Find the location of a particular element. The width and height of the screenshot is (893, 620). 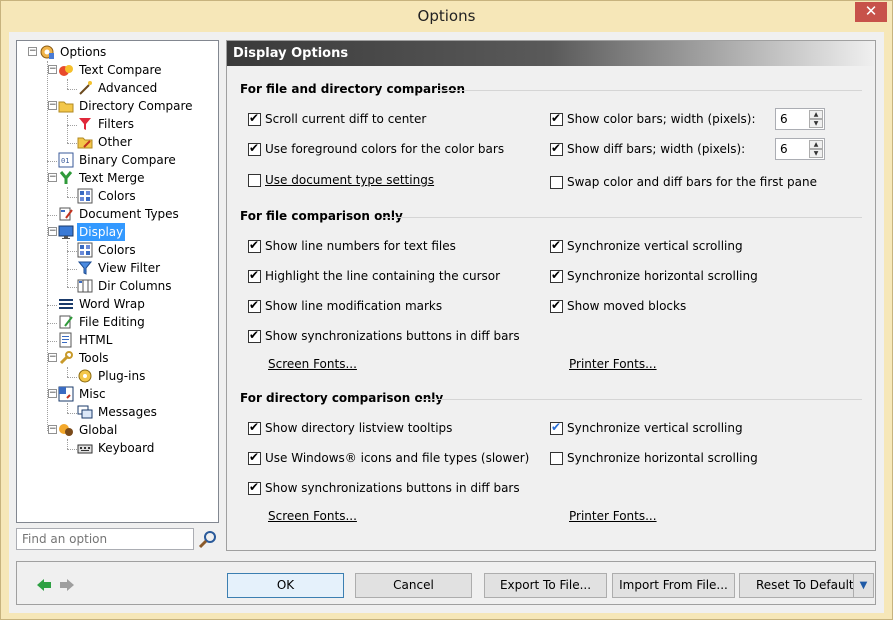

tree-item-document-types: Document Types is located at coordinates (119, 214).